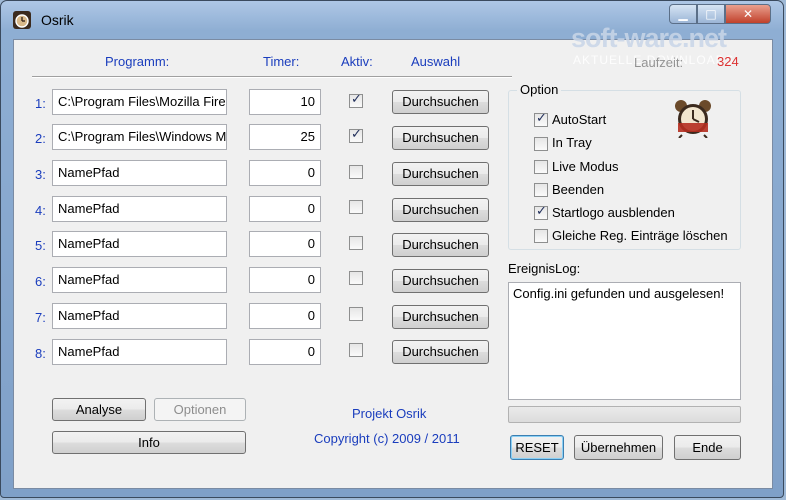 The height and width of the screenshot is (500, 786). I want to click on copyright-label: Copyright (c) 2009 / 2011, so click(387, 438).